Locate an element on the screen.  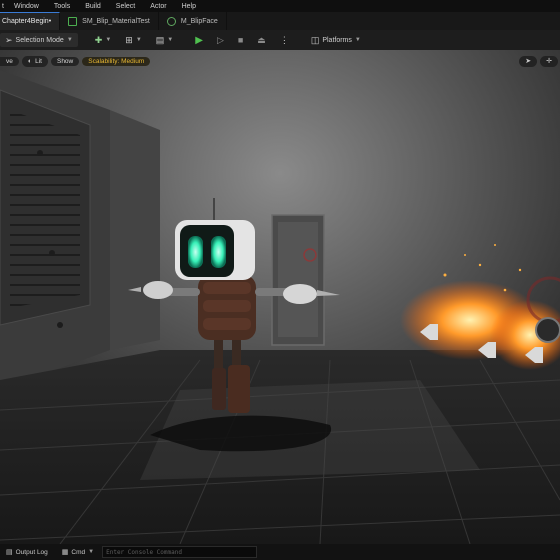
lit-label: Lit is located at coordinates (38, 61).